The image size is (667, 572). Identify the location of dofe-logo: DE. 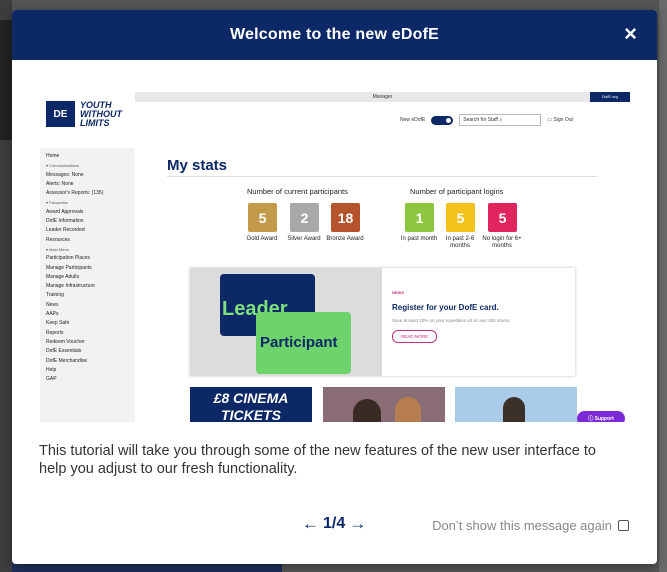
(60, 114).